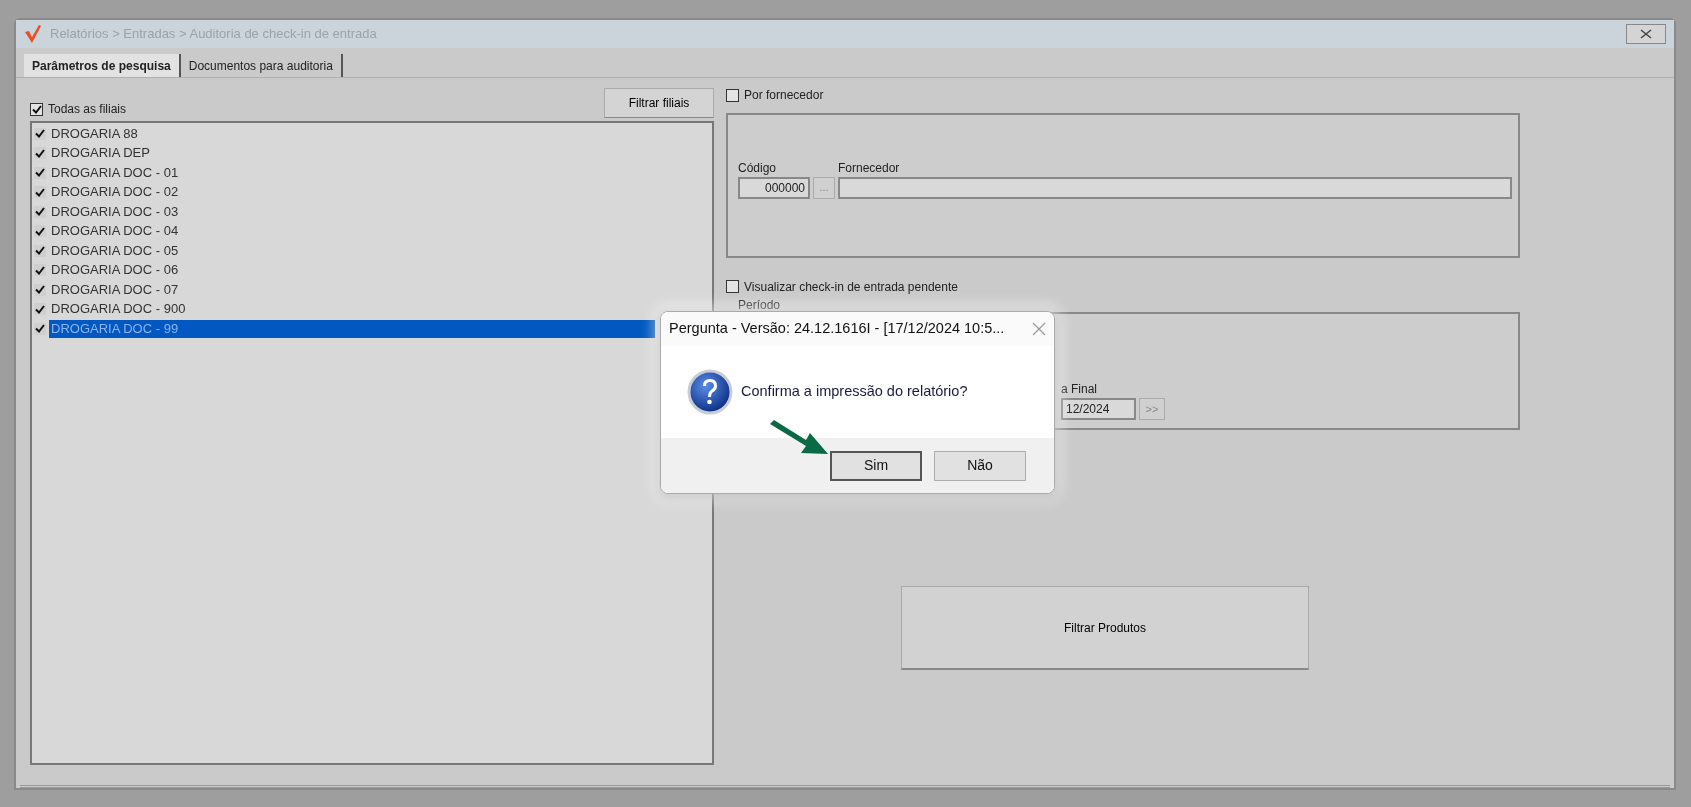  I want to click on list-item: DROGARIA DOC - 04, so click(352, 231).